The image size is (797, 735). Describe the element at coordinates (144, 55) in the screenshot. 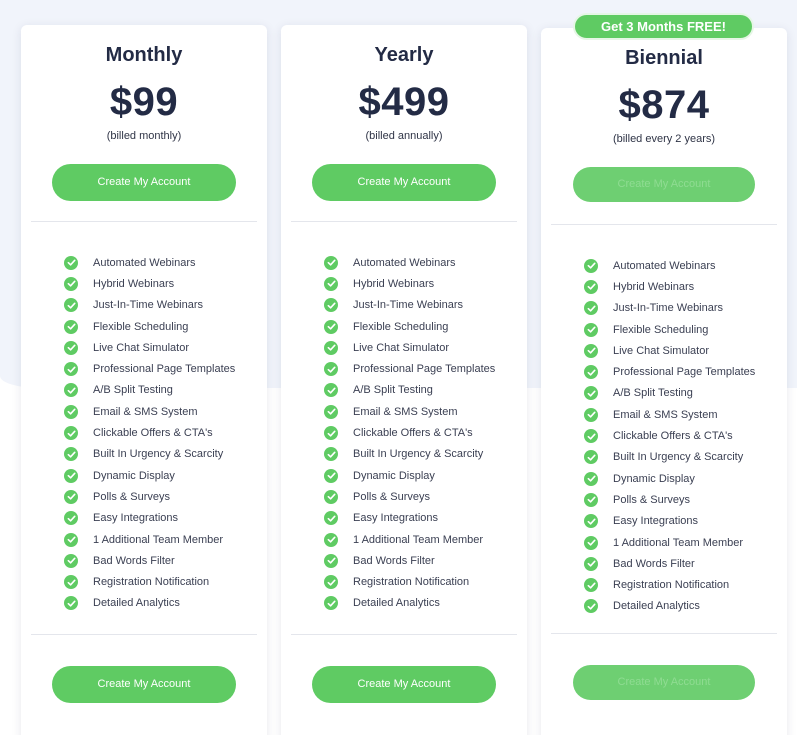

I see `plan-name: Monthly` at that location.